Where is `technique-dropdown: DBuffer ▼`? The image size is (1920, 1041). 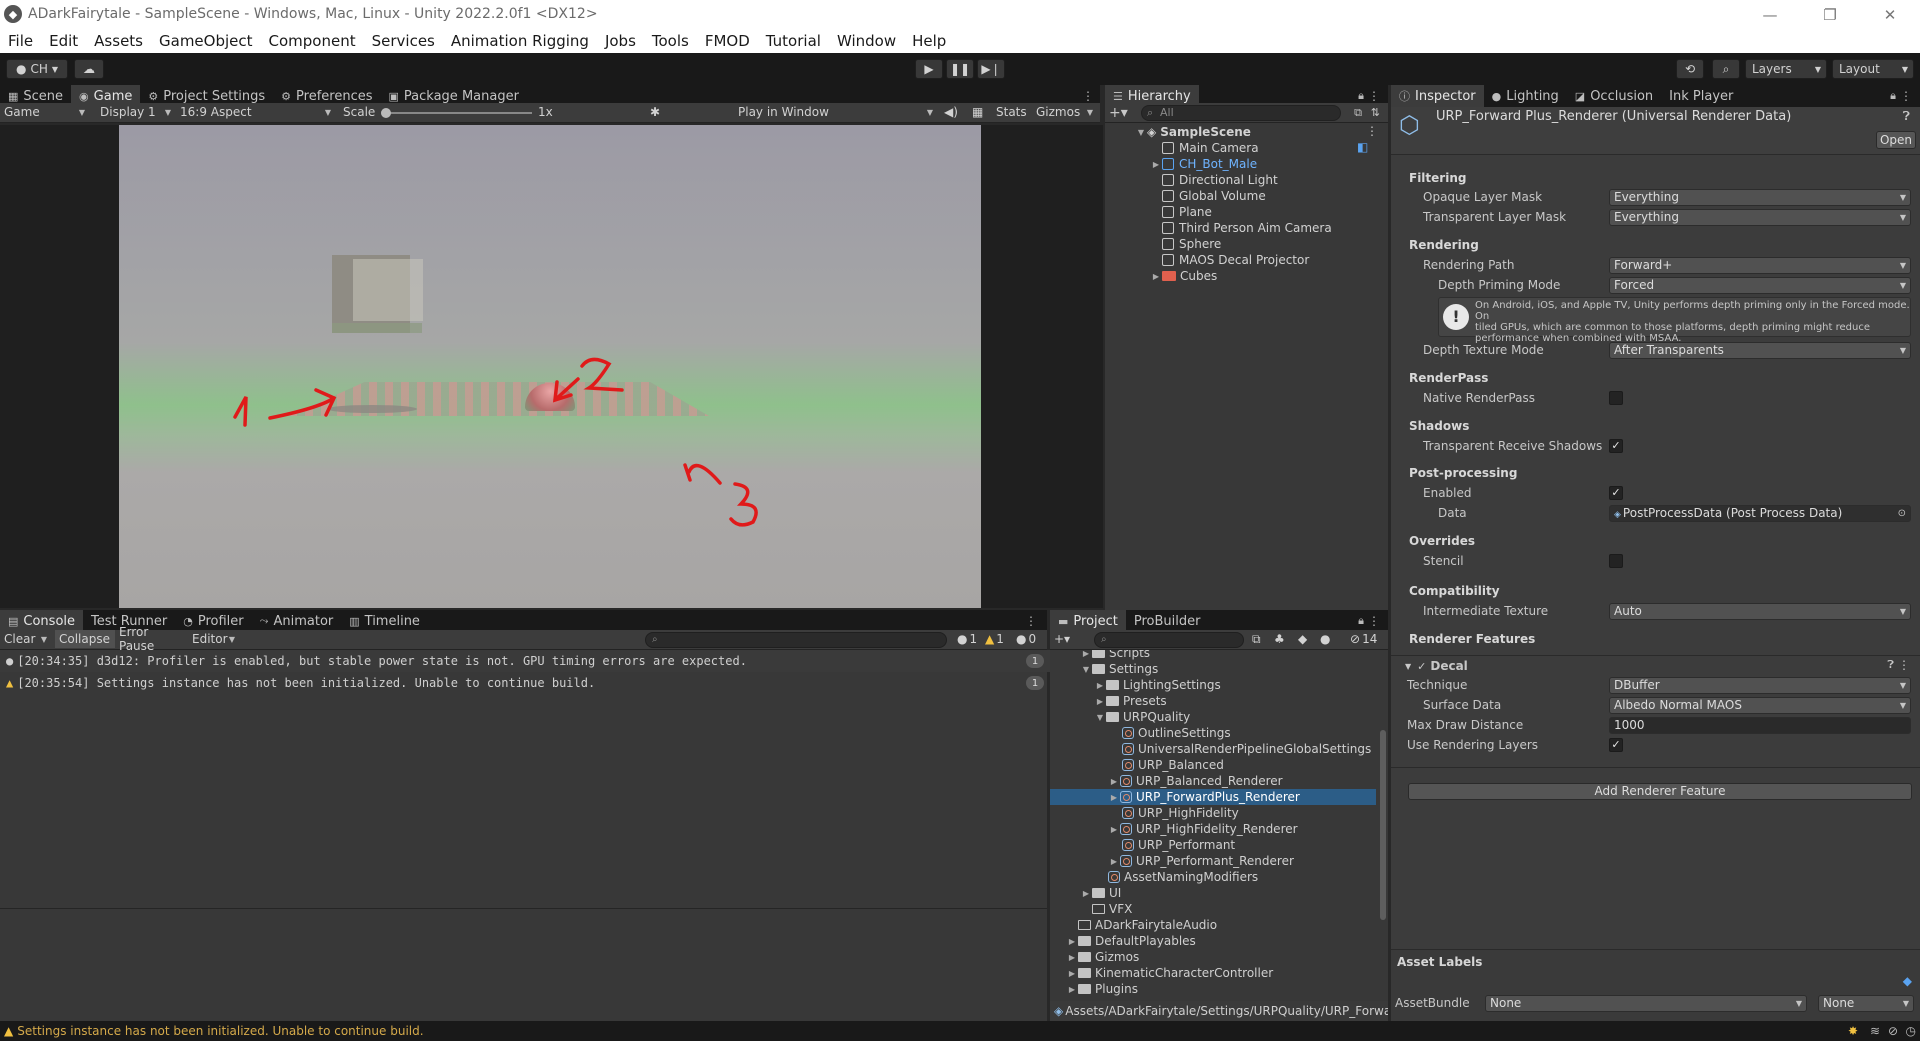 technique-dropdown: DBuffer ▼ is located at coordinates (1760, 685).